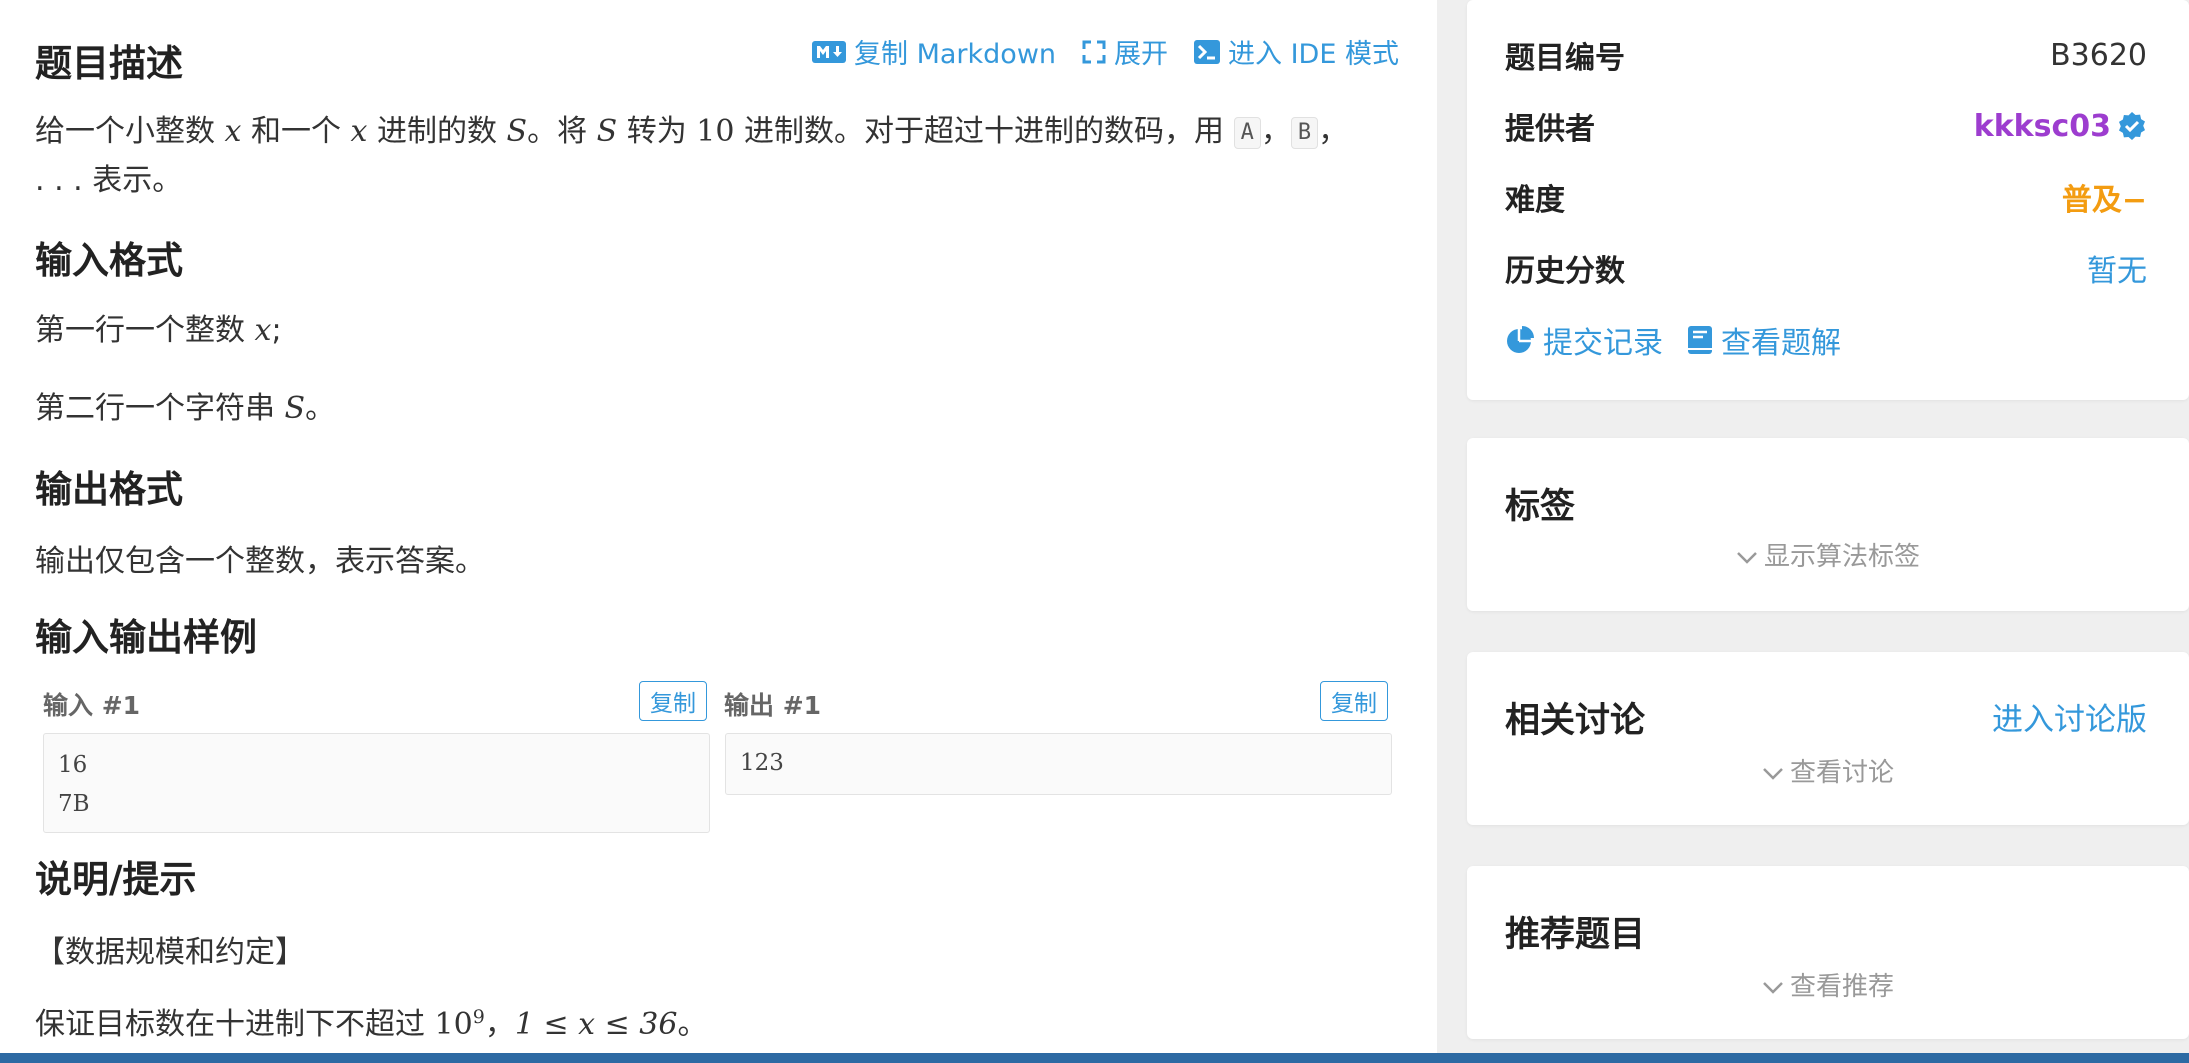 This screenshot has width=2189, height=1063. Describe the element at coordinates (596, 1024) in the screenshot. I see `math-range: 1 ≤ x ≤ 36` at that location.